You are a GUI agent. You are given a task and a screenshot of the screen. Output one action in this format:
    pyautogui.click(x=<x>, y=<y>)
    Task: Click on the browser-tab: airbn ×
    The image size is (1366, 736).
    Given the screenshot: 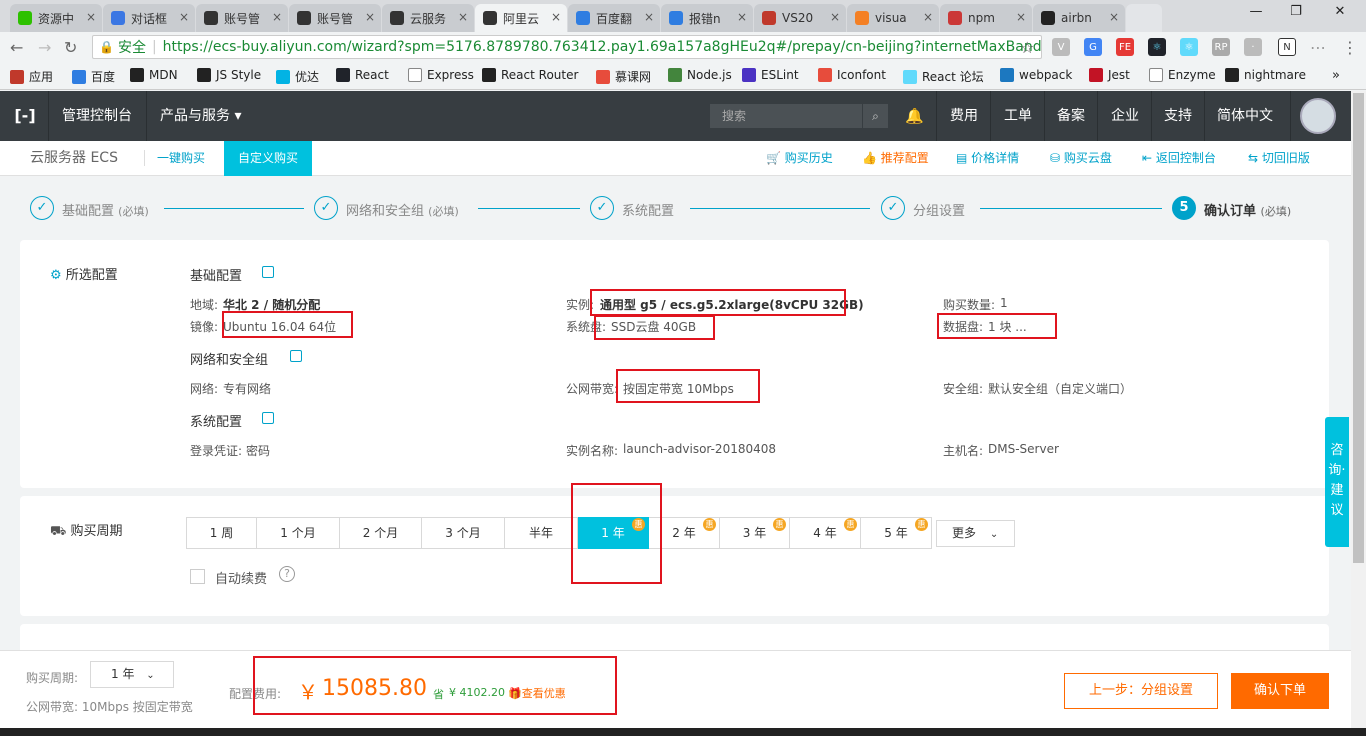 What is the action you would take?
    pyautogui.click(x=1079, y=18)
    